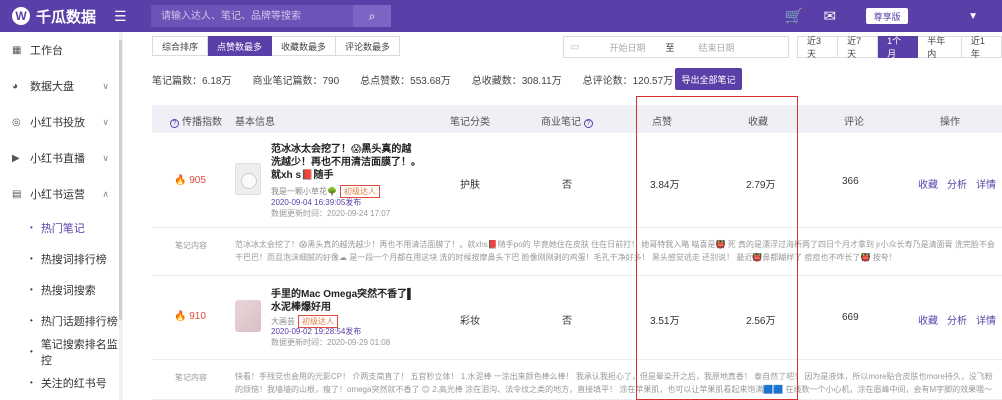 Image resolution: width=1002 pixels, height=400 pixels. I want to click on update-time: 数据更新时间：2020-09-24 17:07, so click(331, 213).